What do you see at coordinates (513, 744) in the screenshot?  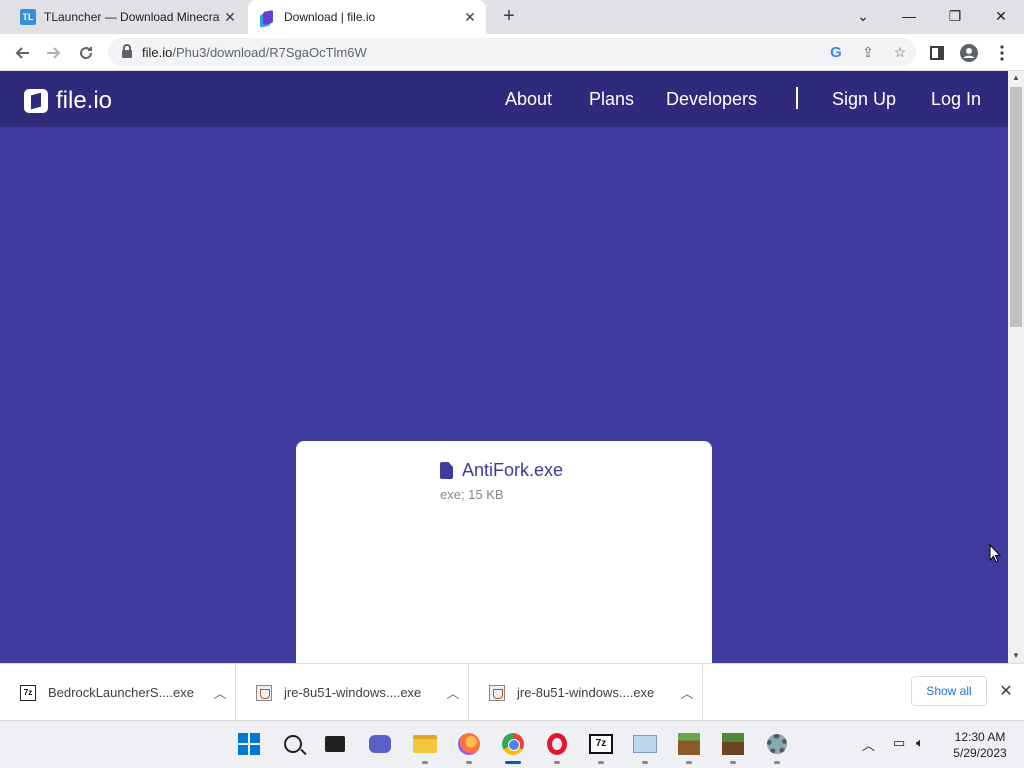 I see `chrome-icon` at bounding box center [513, 744].